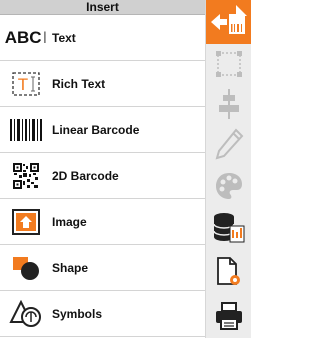  What do you see at coordinates (102, 222) in the screenshot?
I see `insert-image-item: Image` at bounding box center [102, 222].